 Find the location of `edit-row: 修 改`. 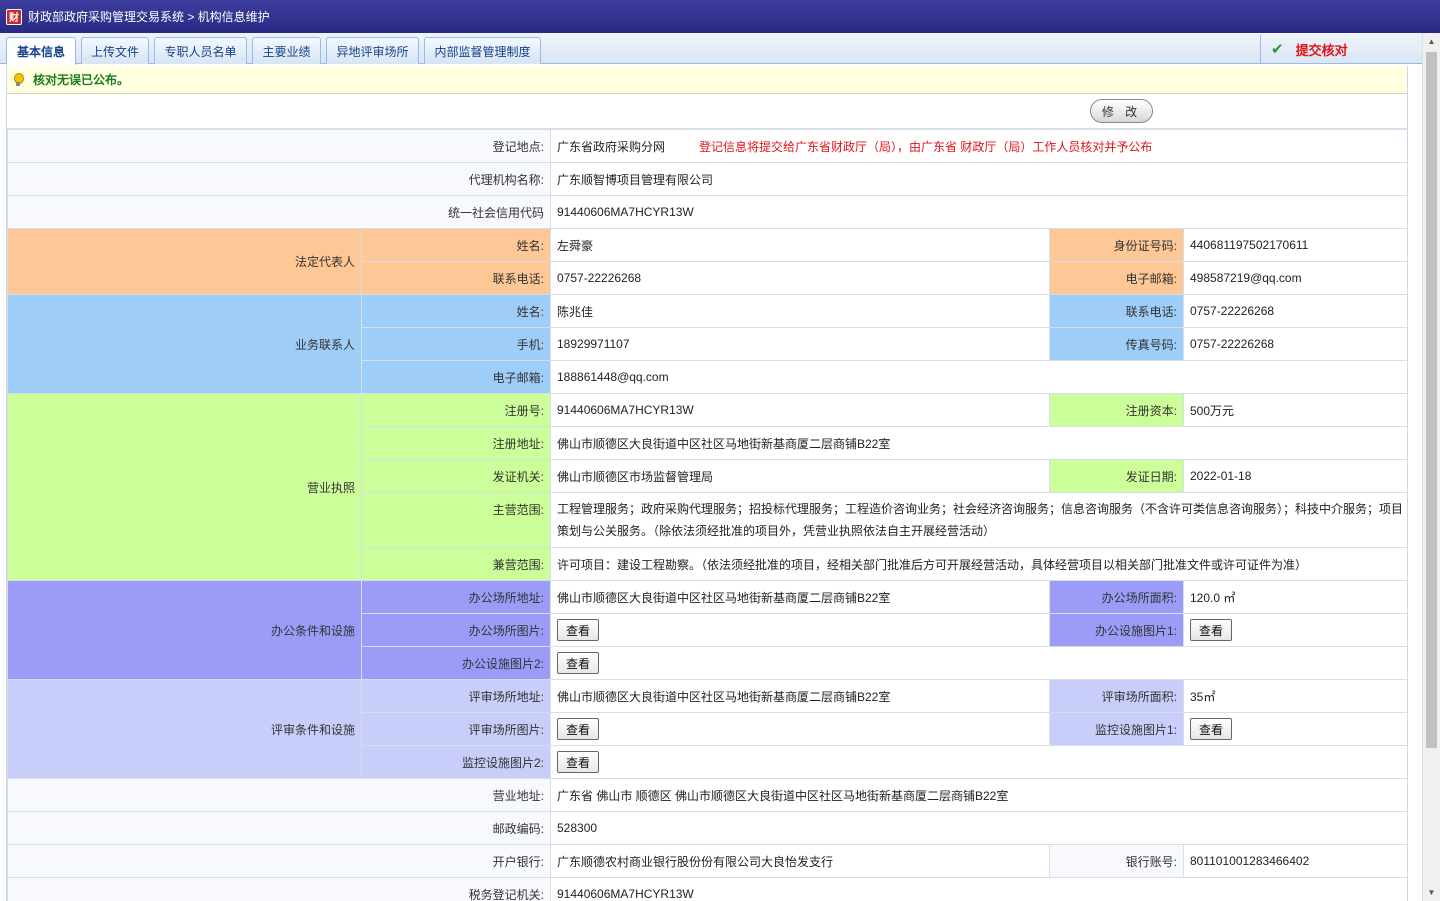

edit-row: 修 改 is located at coordinates (707, 111).